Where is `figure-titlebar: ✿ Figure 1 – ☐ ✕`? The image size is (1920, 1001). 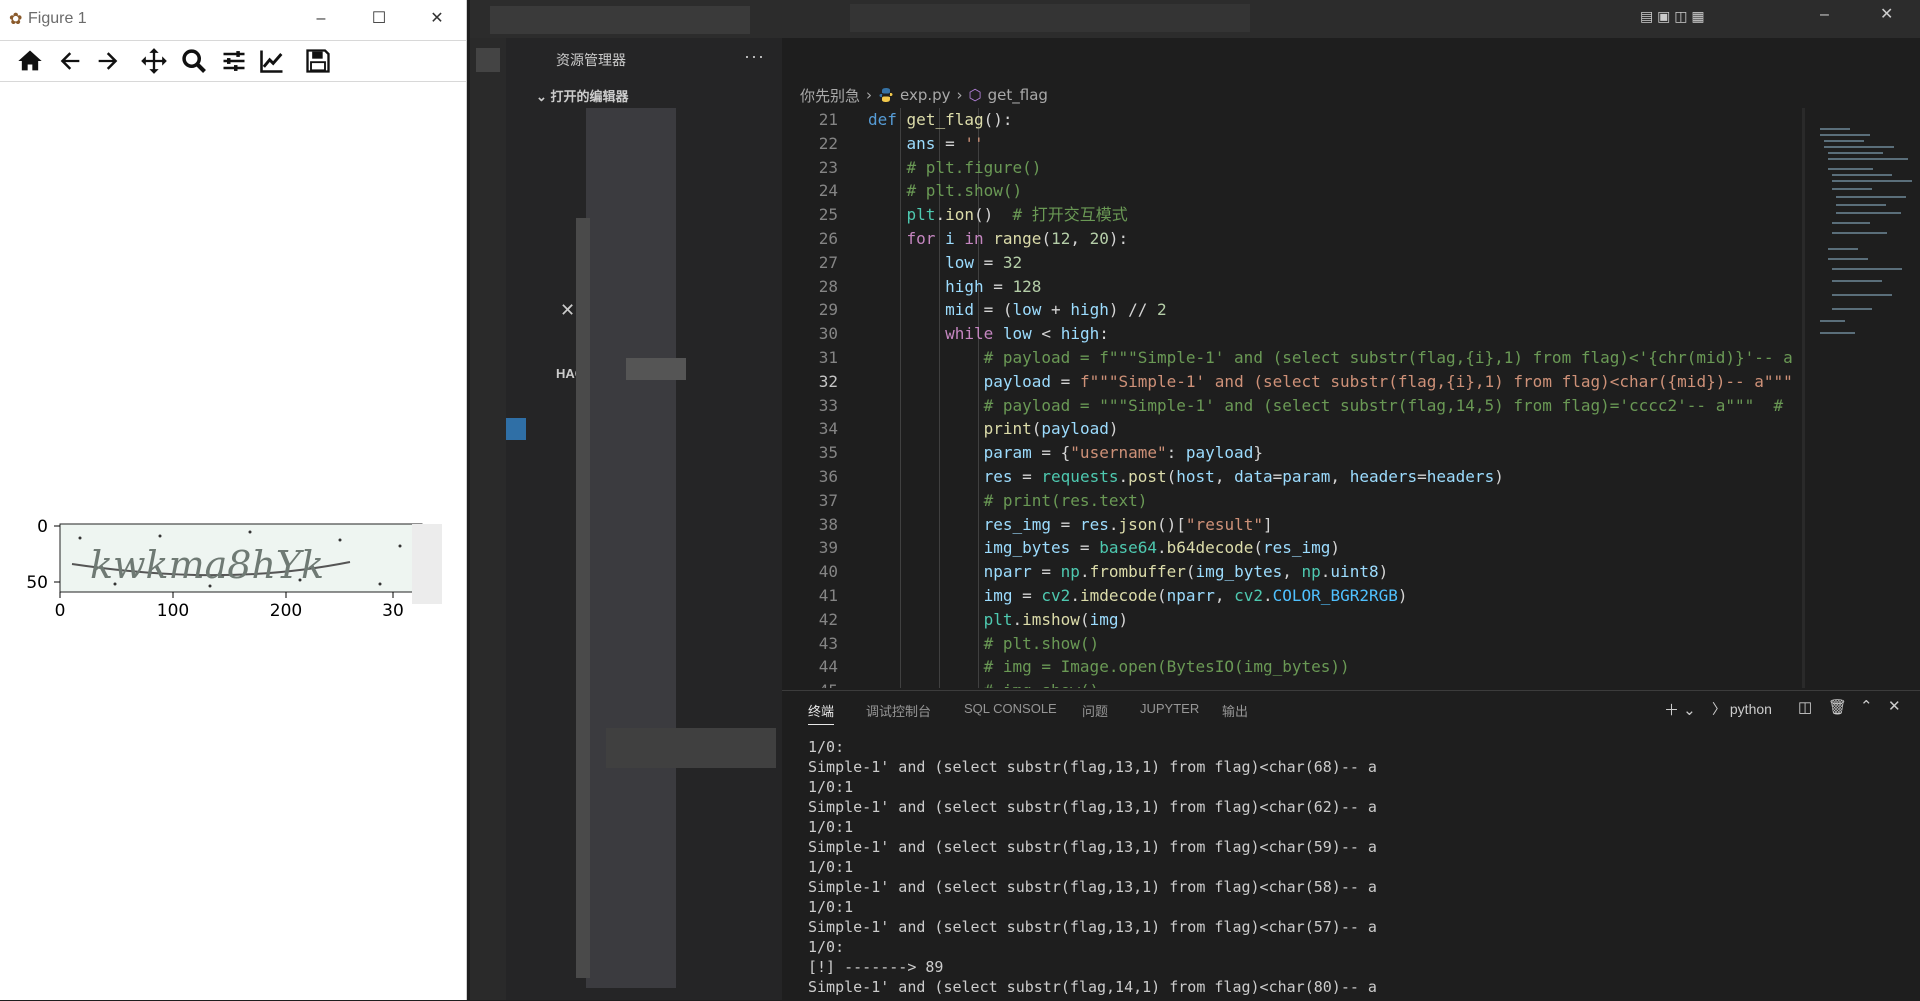 figure-titlebar: ✿ Figure 1 – ☐ ✕ is located at coordinates (233, 19).